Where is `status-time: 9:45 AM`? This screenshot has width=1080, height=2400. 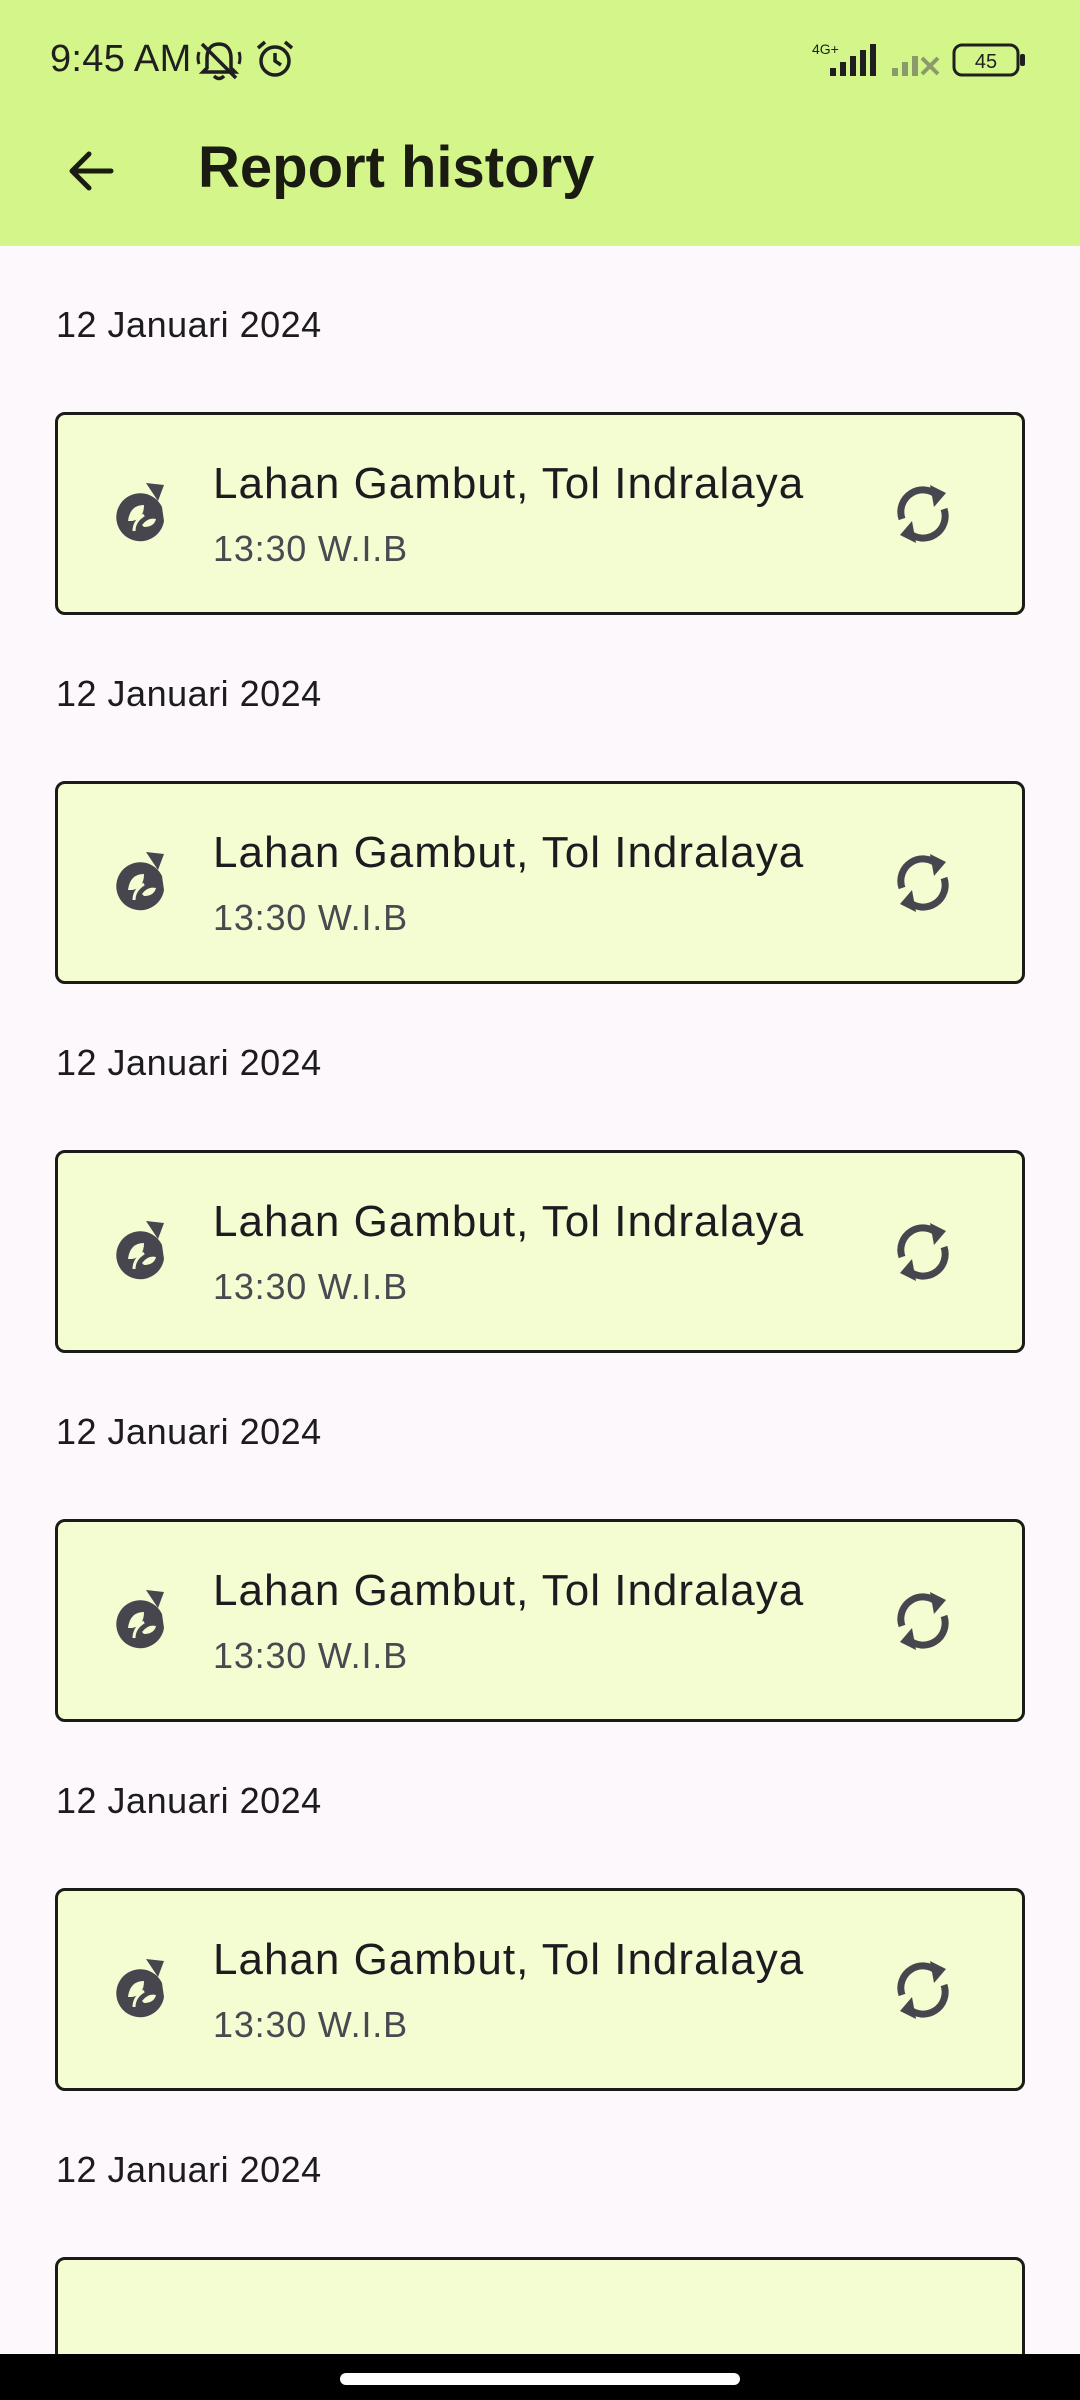 status-time: 9:45 AM is located at coordinates (121, 59).